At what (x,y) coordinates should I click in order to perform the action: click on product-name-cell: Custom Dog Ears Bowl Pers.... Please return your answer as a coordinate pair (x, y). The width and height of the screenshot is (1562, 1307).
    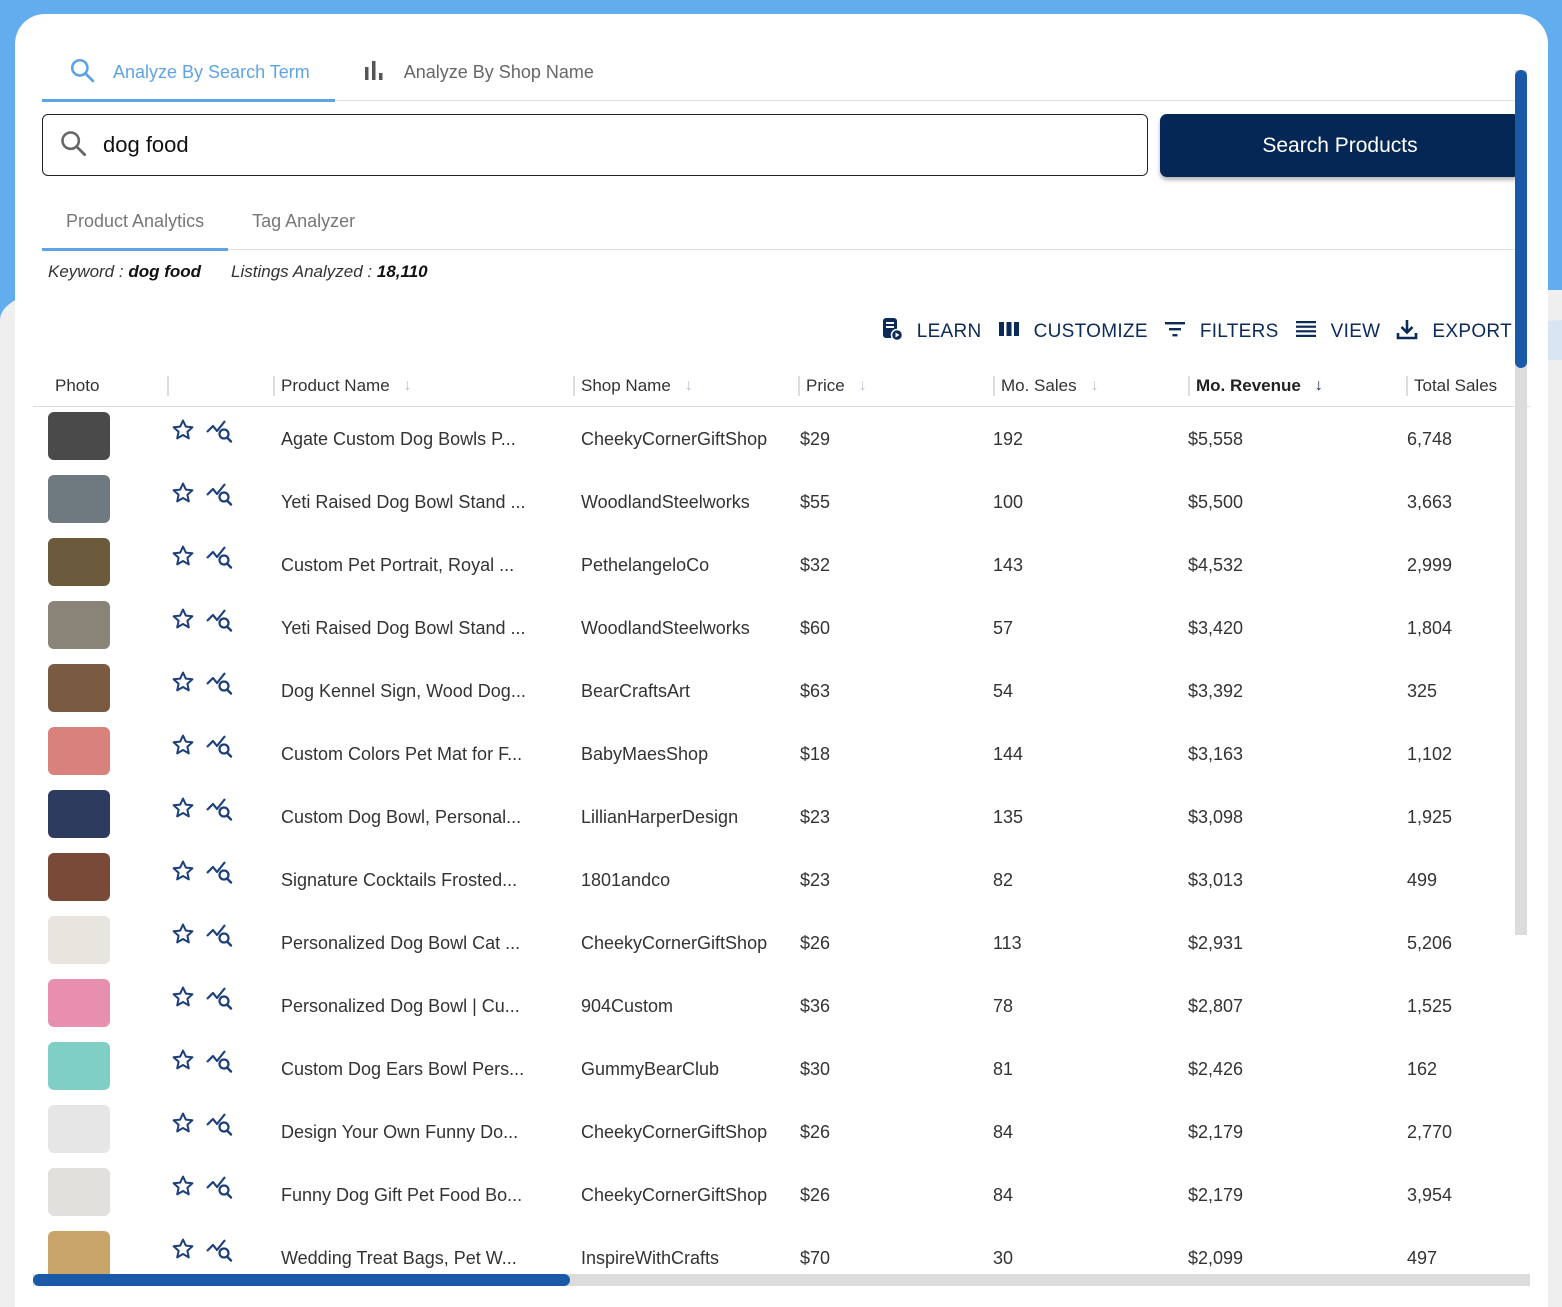
    Looking at the image, I should click on (423, 1069).